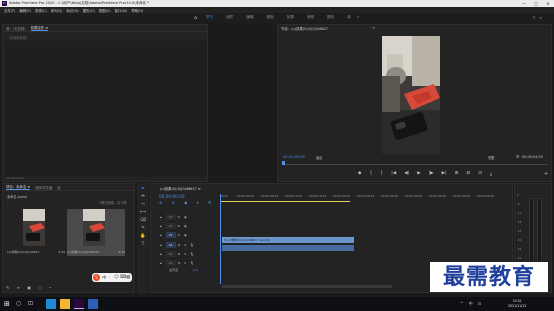 The width and height of the screenshot is (554, 311). I want to click on work-area-bar, so click(285, 201).